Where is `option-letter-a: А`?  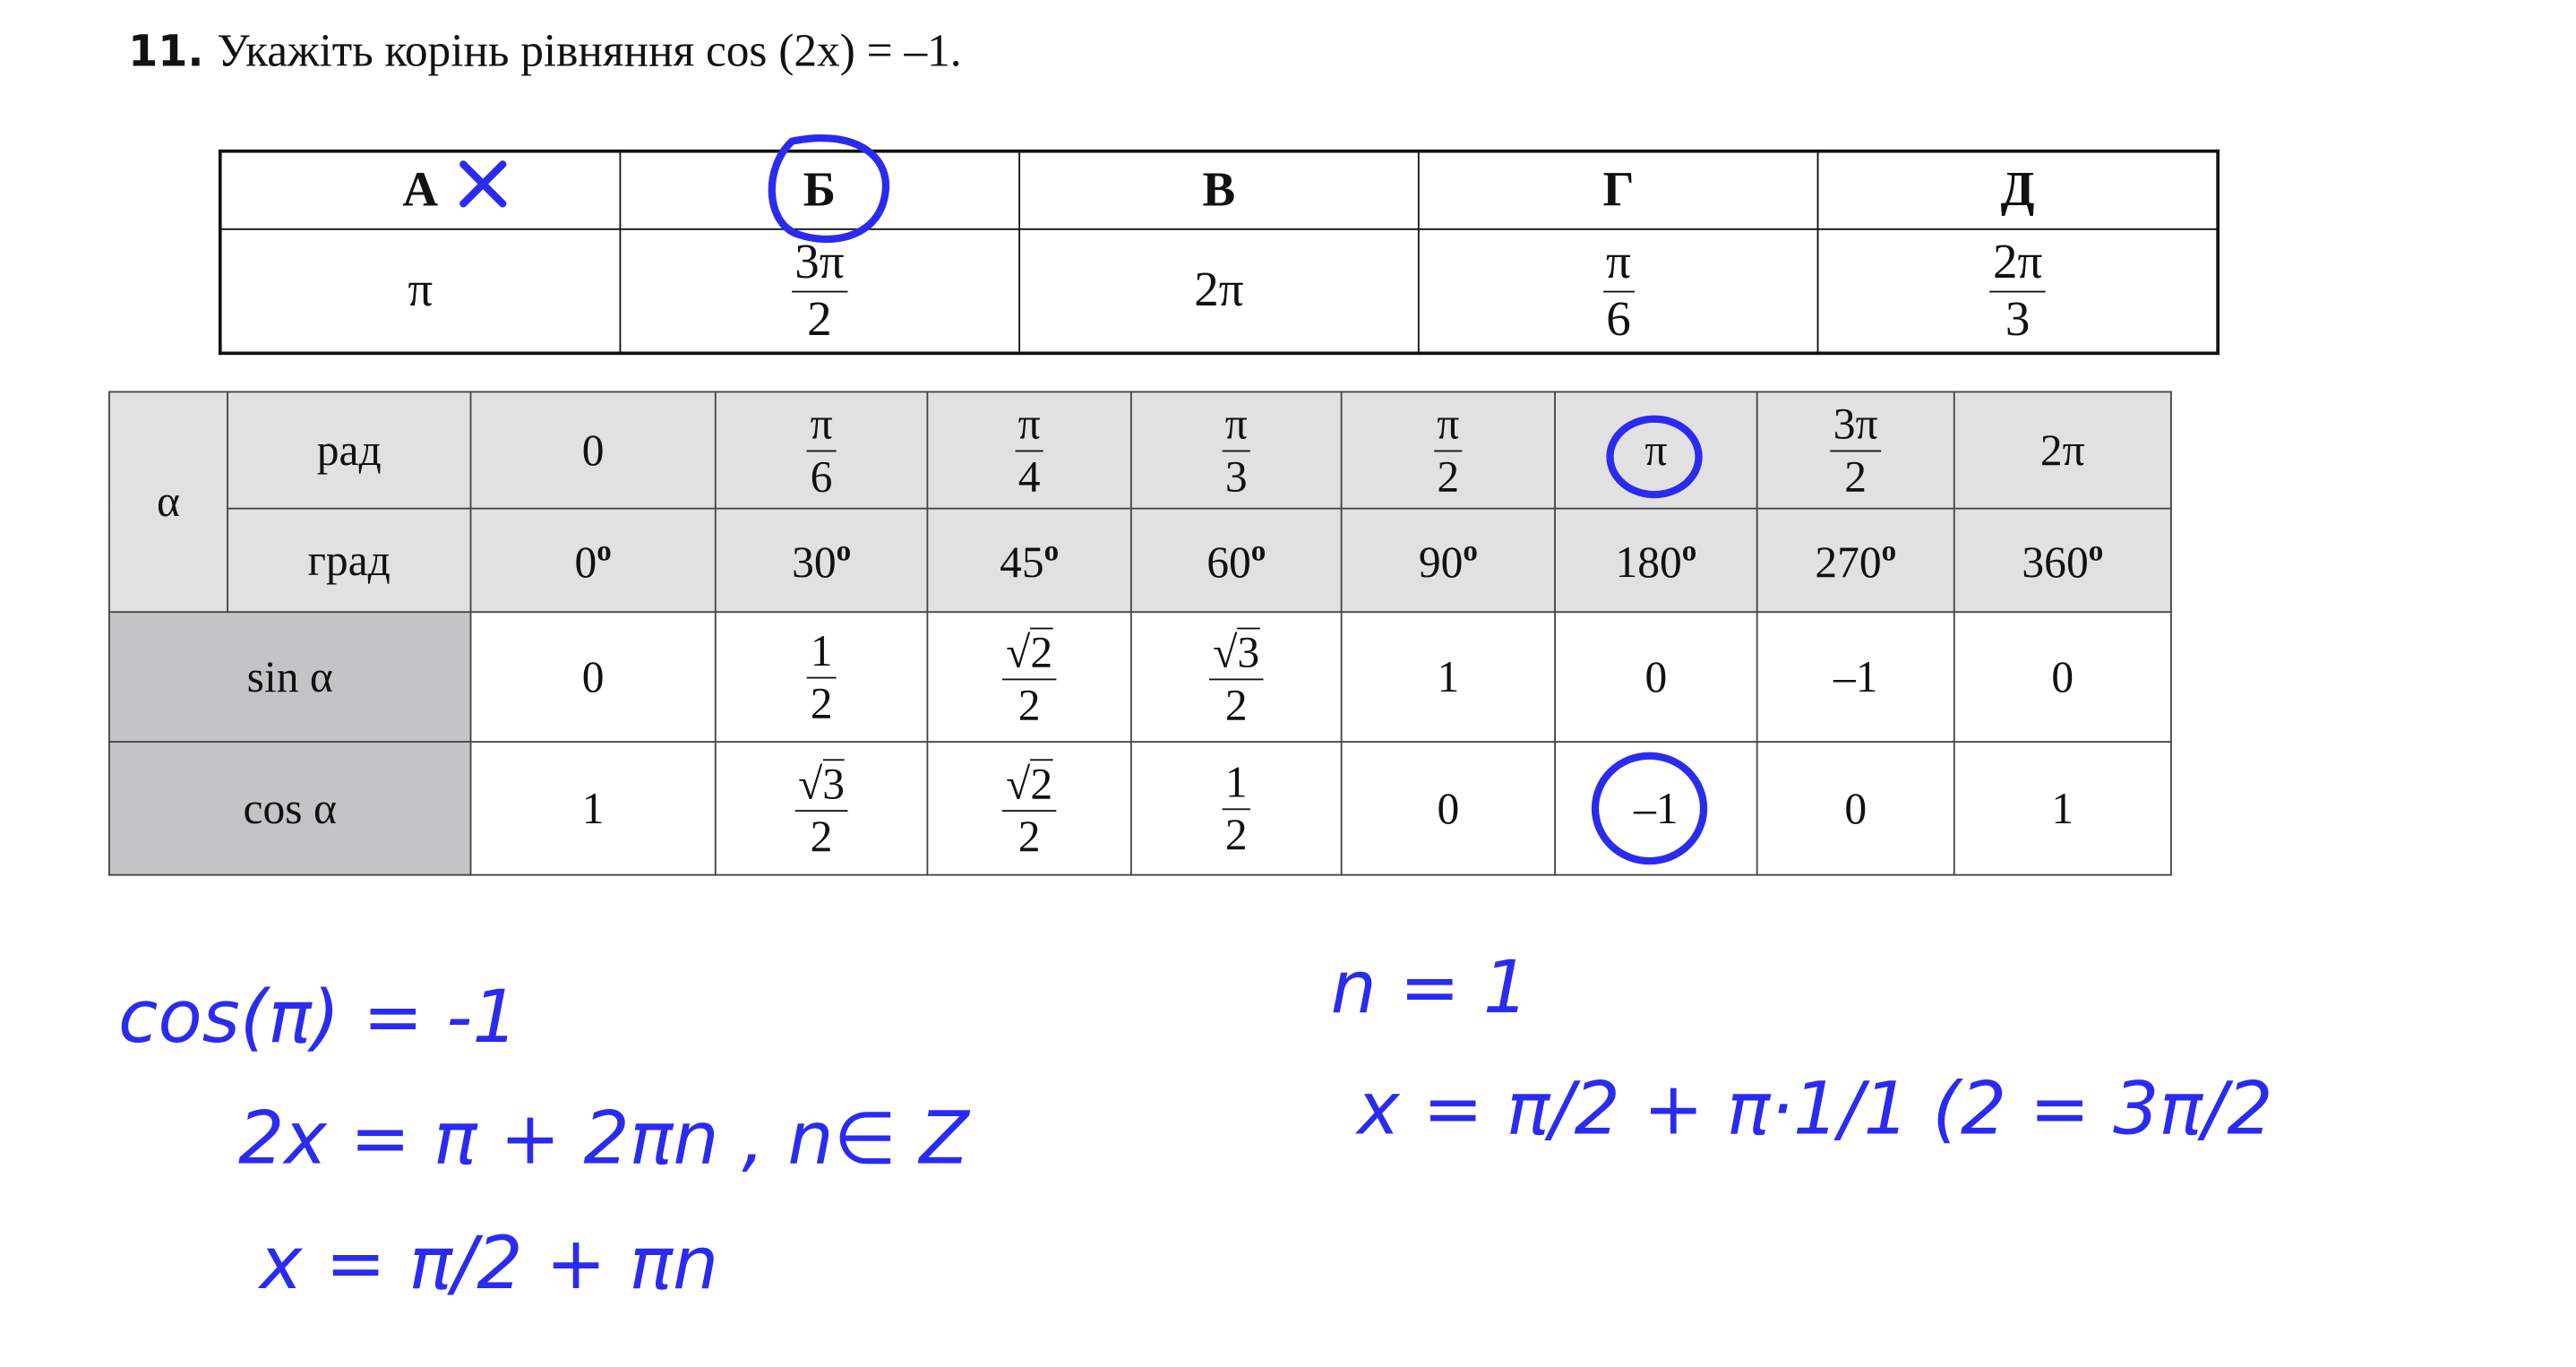
option-letter-a: А is located at coordinates (420, 190).